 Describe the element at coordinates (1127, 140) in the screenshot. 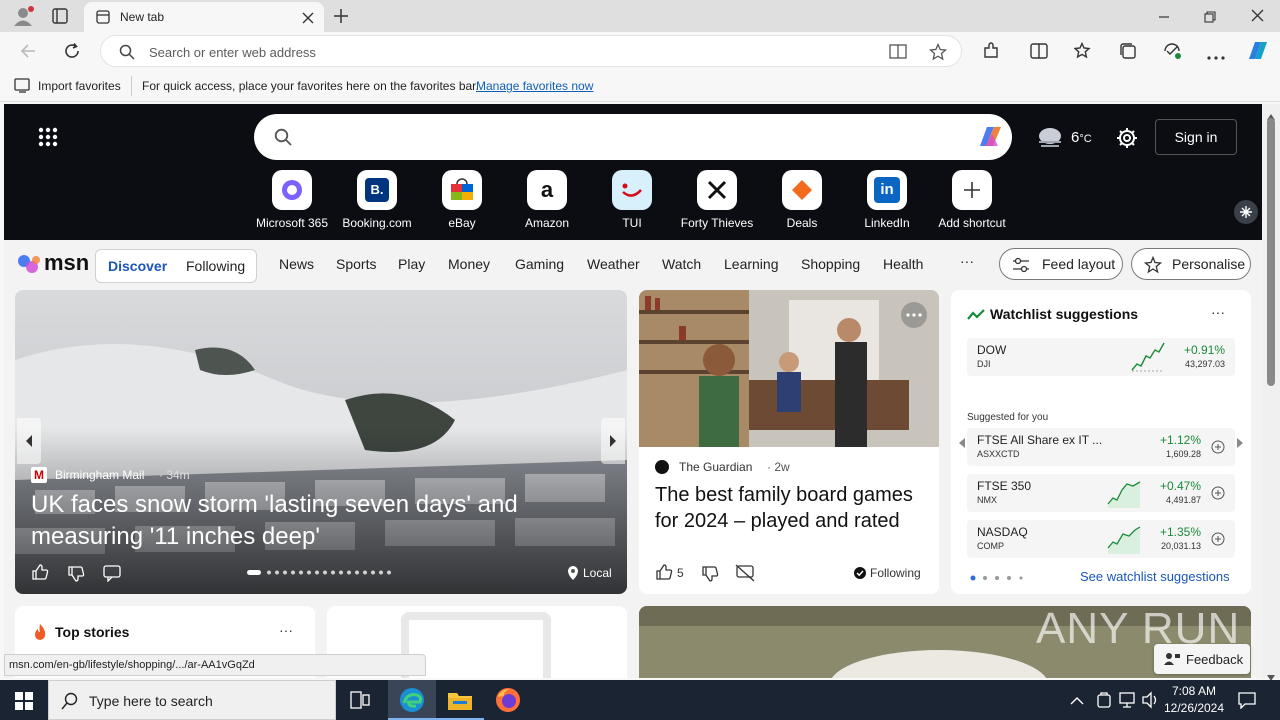

I see `settings-gear-icon` at that location.